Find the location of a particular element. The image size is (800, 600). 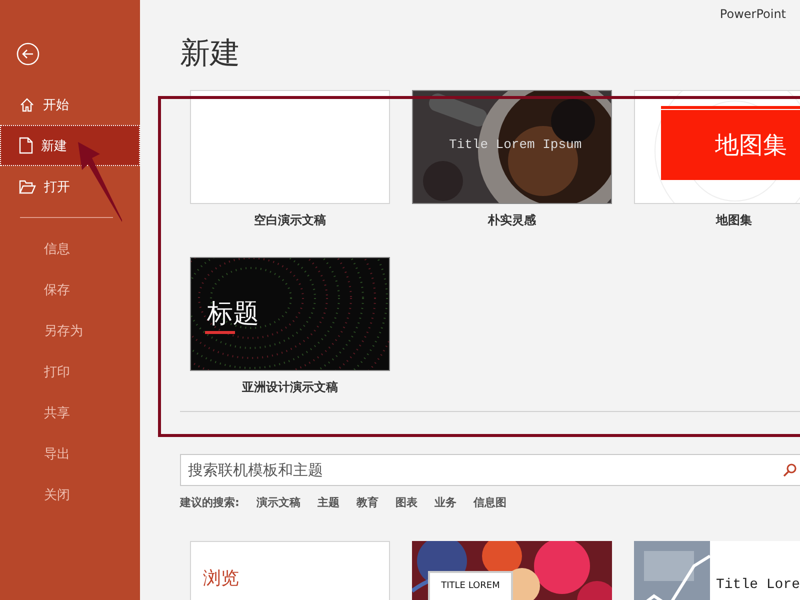

suggestion-link: 主题 is located at coordinates (328, 502).